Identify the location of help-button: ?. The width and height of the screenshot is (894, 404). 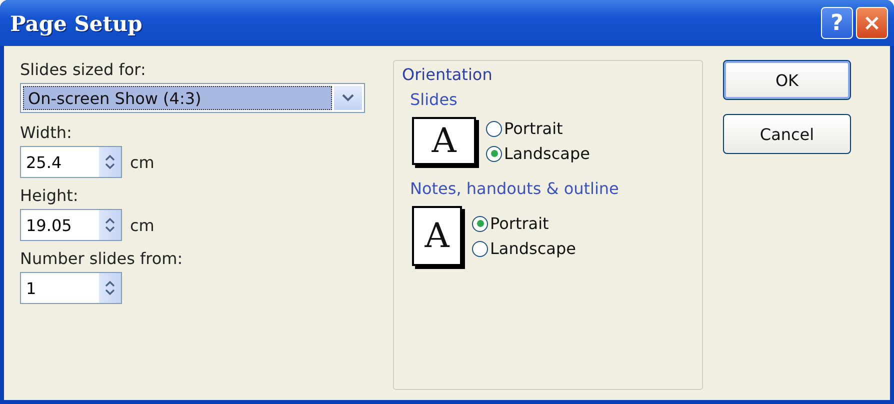
(837, 23).